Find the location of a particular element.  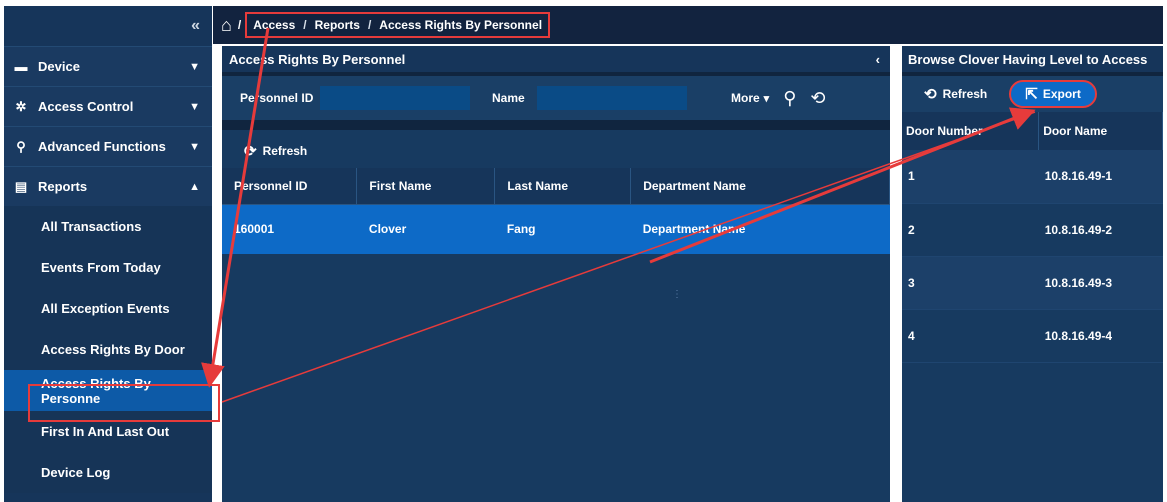

cell-door-name: 10.8.16.49-2 is located at coordinates (1100, 230).